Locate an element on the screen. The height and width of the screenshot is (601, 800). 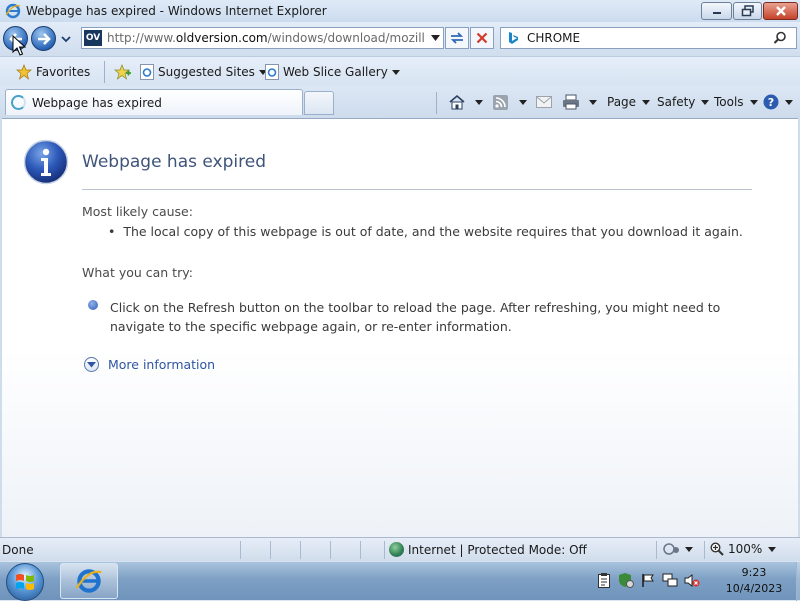
address-dropdown is located at coordinates (435, 38).